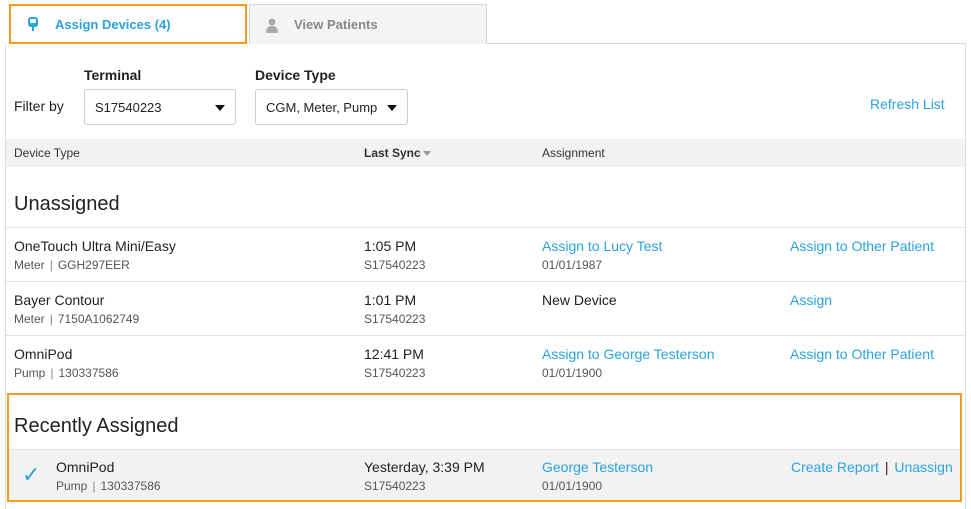  I want to click on sort-down-icon, so click(426, 154).